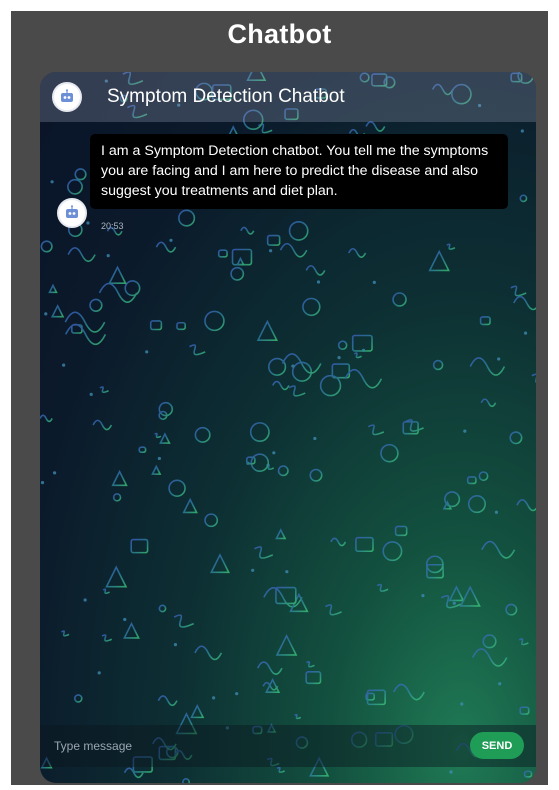 This screenshot has width=559, height=790. Describe the element at coordinates (279, 34) in the screenshot. I see `page-title: Chatbot` at that location.